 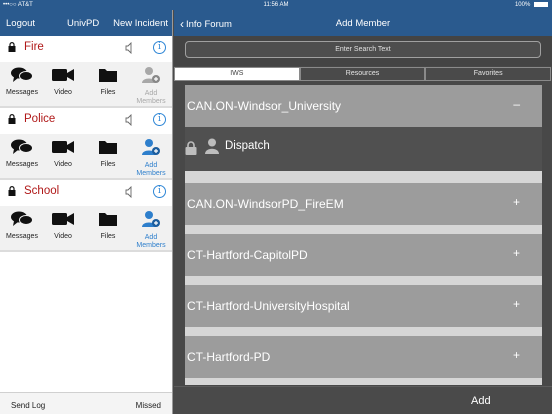 I want to click on right-footer: Add, so click(x=363, y=400).